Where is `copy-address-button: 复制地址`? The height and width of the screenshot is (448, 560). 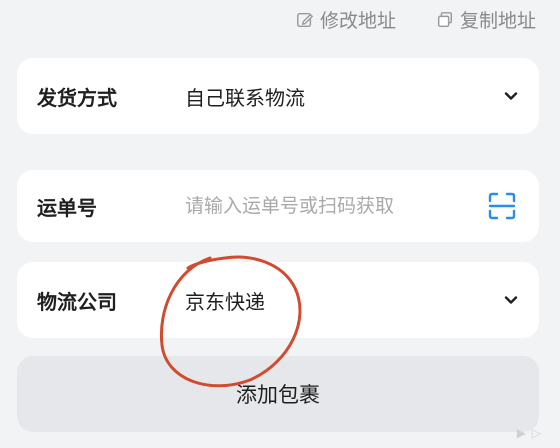
copy-address-button: 复制地址 is located at coordinates (486, 19).